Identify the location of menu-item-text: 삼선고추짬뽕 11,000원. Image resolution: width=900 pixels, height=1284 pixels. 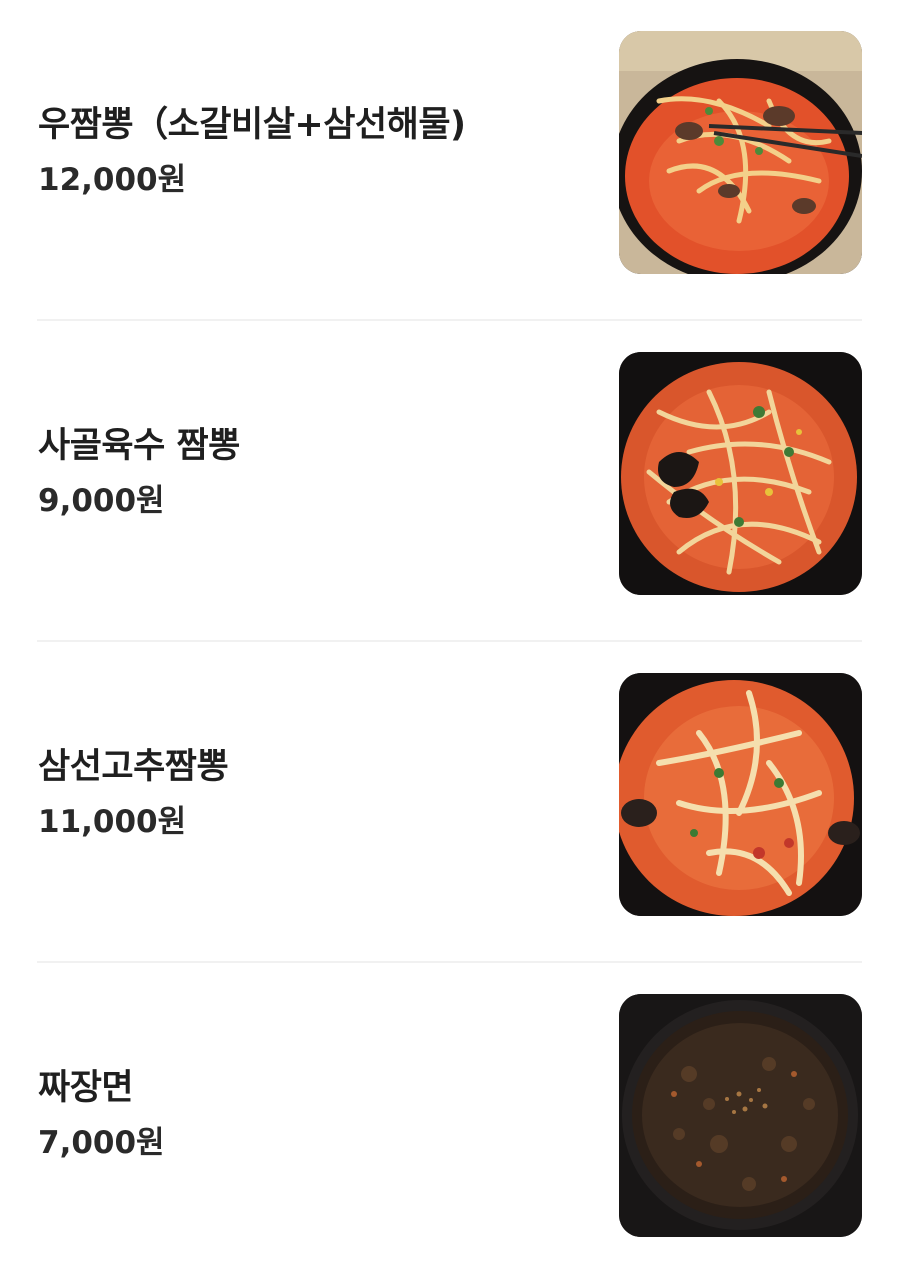
(318, 793).